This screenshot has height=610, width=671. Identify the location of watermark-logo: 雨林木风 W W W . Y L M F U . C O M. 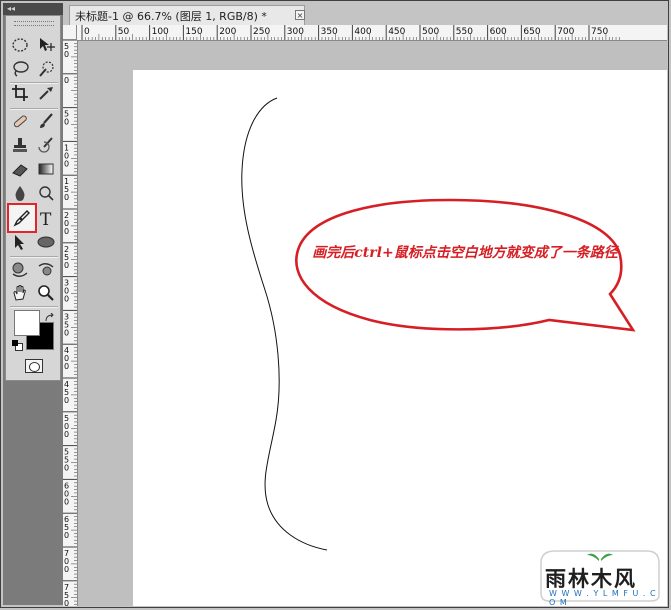
(600, 576).